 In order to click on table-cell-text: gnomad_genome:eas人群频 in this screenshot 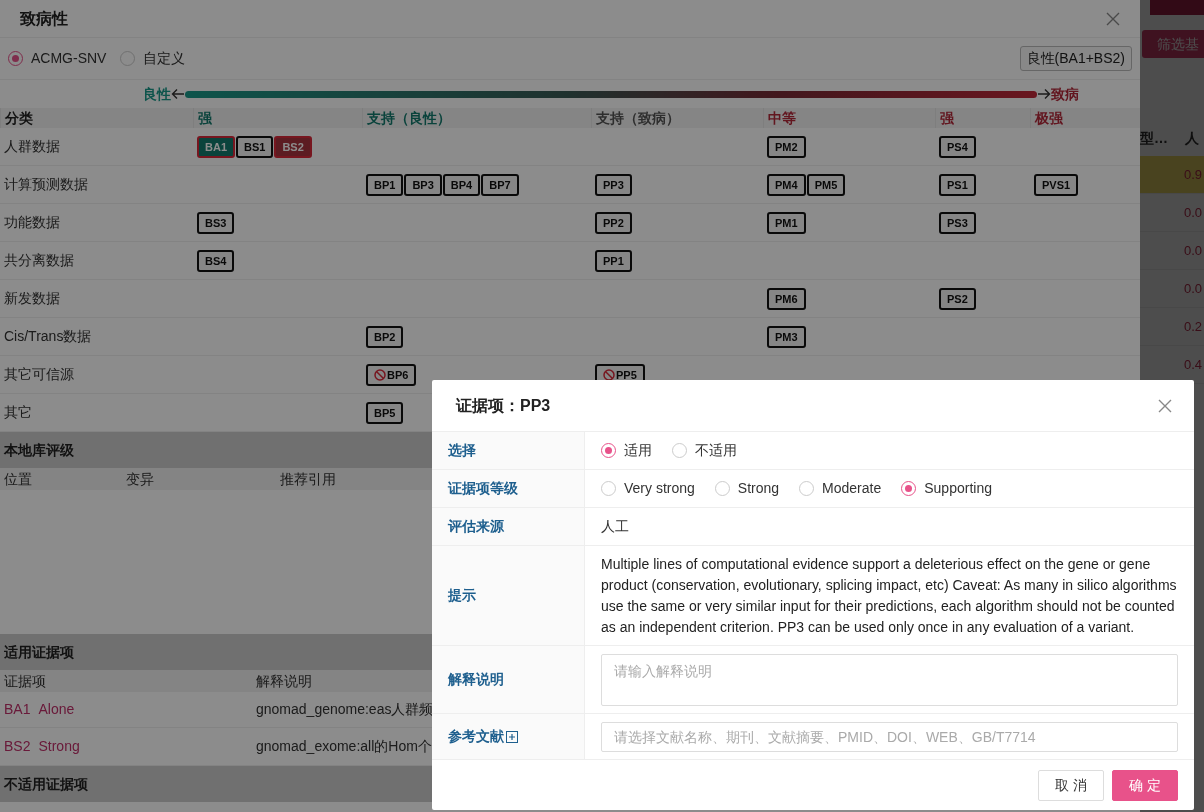, I will do `click(344, 709)`.